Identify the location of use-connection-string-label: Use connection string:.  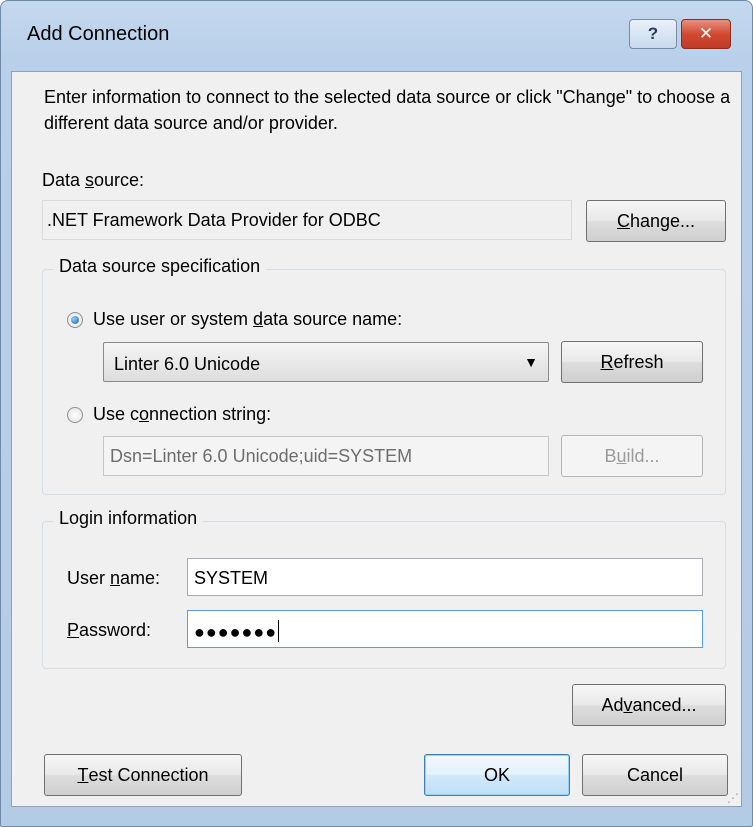
(182, 414).